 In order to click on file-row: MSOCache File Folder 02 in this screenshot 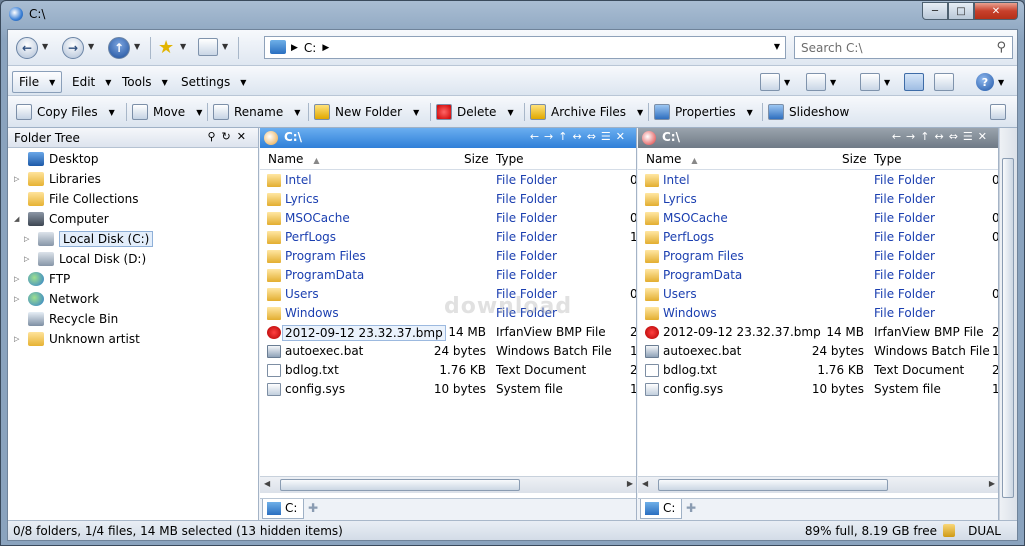, I will do `click(818, 219)`.